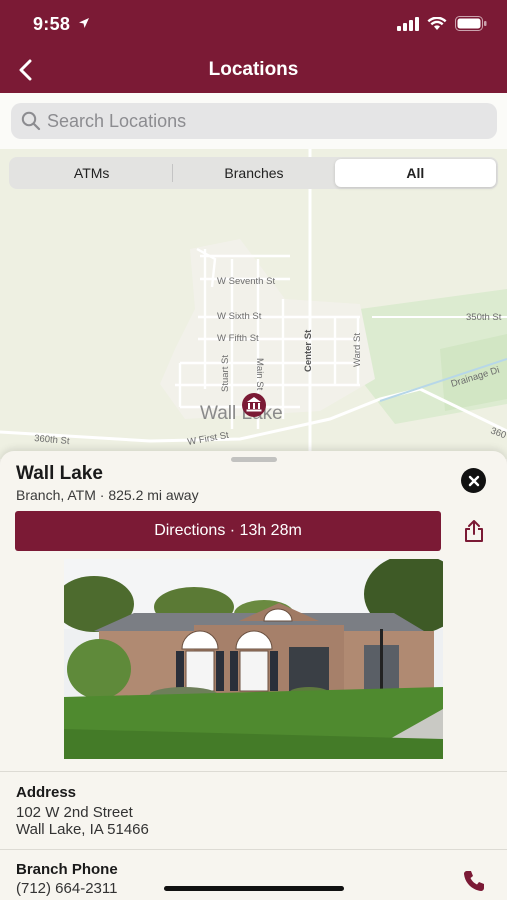 This screenshot has height=900, width=507. I want to click on street-label: W First St, so click(208, 439).